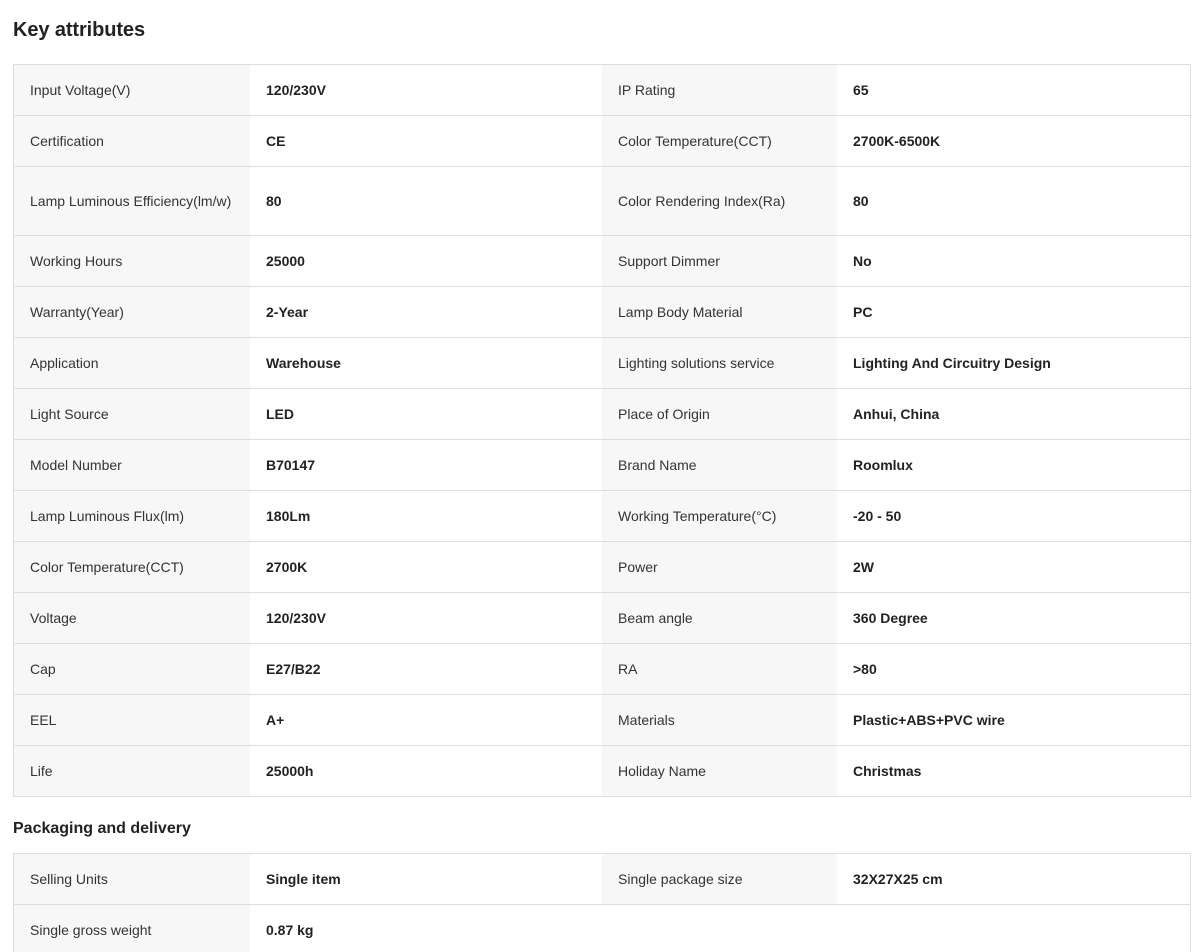 This screenshot has height=952, width=1203. What do you see at coordinates (426, 720) in the screenshot?
I see `attribute-value: A+` at bounding box center [426, 720].